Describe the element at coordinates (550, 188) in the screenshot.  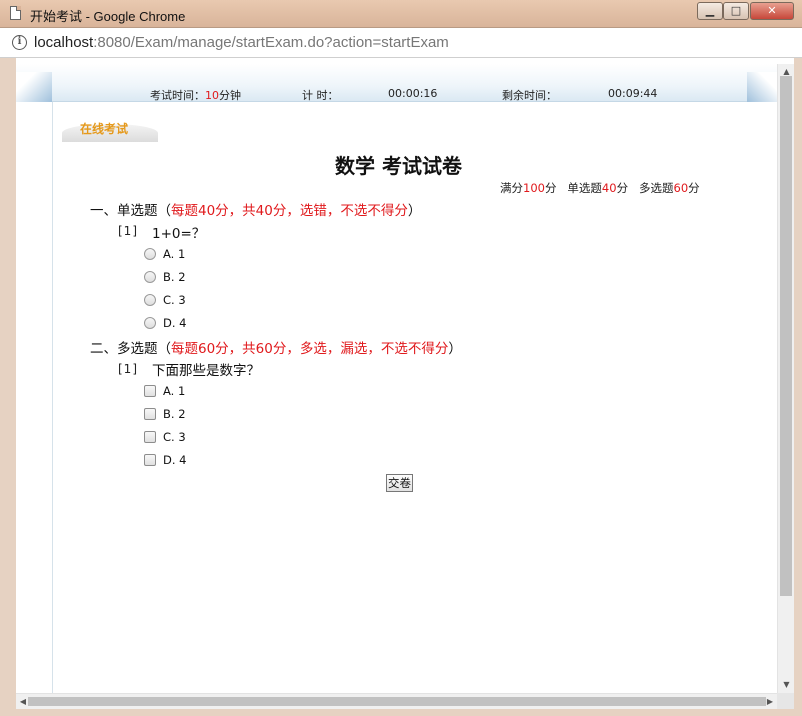
I see `total-score-unit: 分` at that location.